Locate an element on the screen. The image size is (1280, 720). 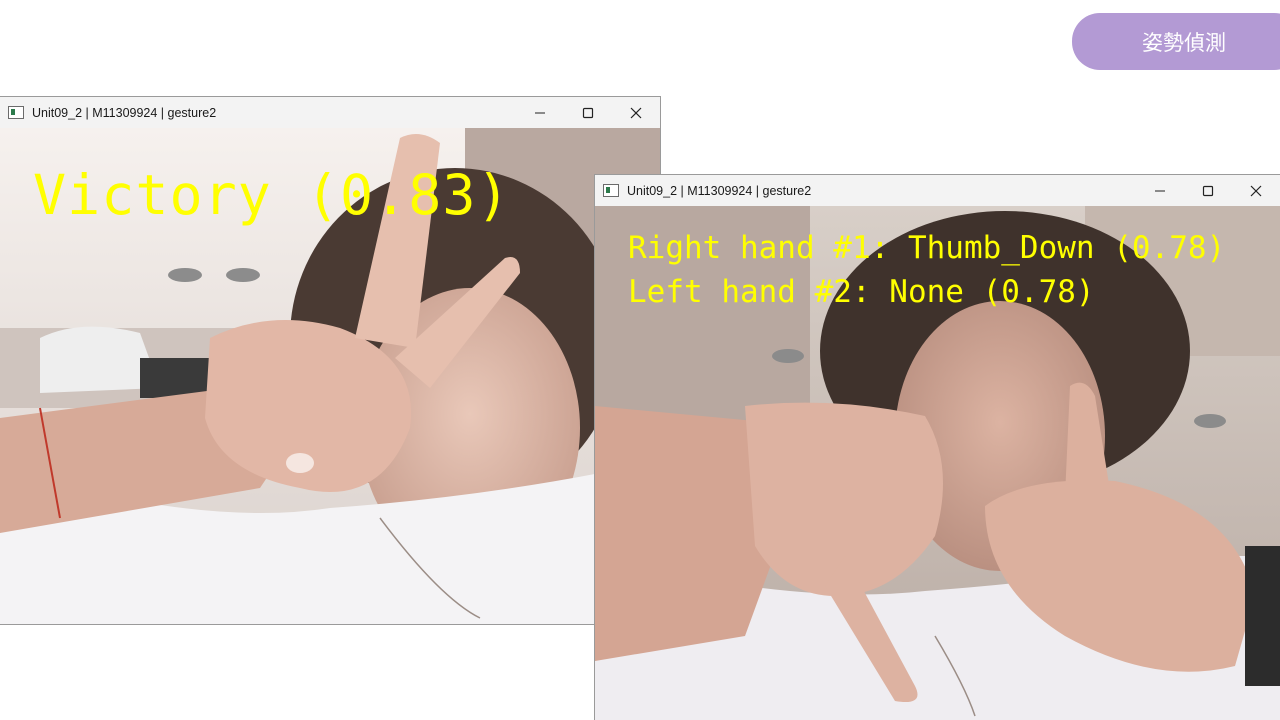
gesture-label-left-hand: Left hand #2: None (0.78) is located at coordinates (861, 292).